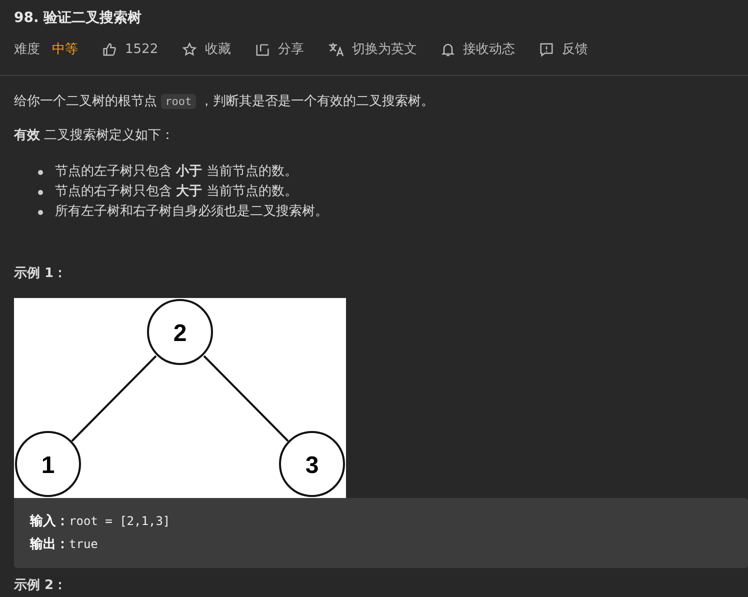  Describe the element at coordinates (109, 49) in the screenshot. I see `thumbs-up-icon` at that location.